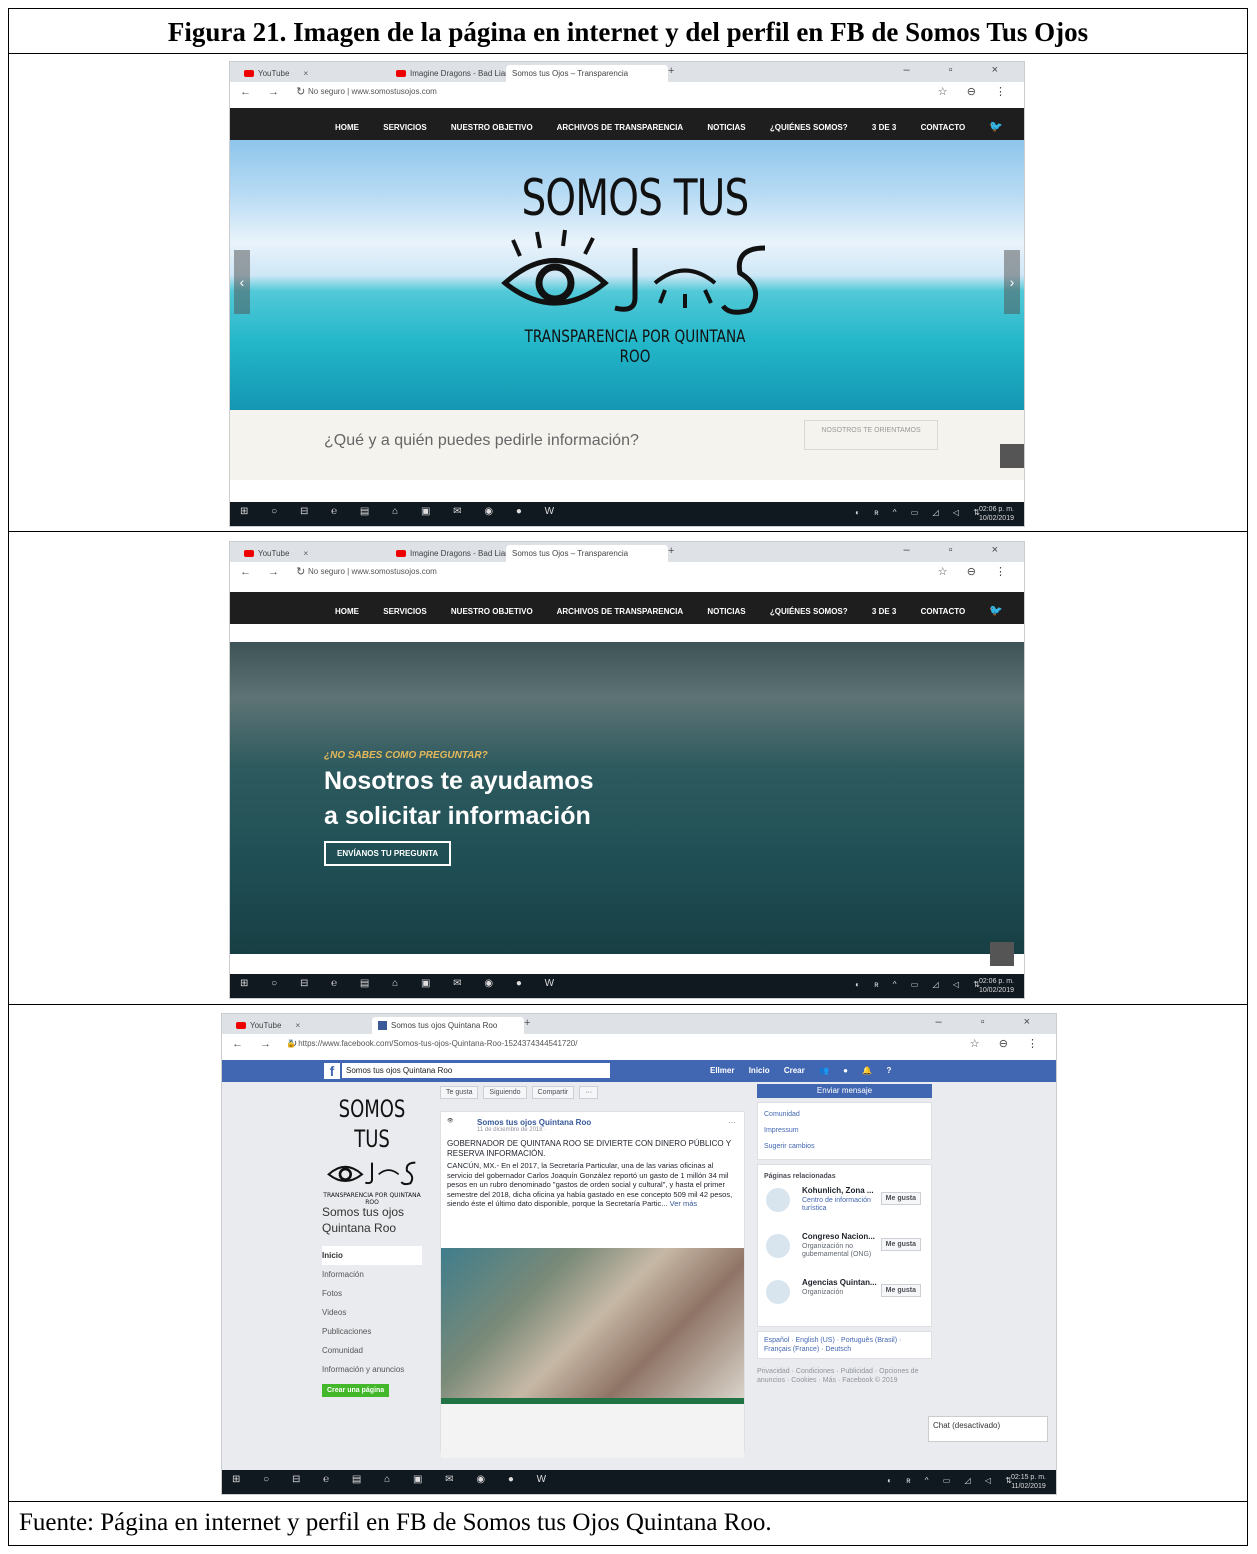 The image size is (1257, 1554). Describe the element at coordinates (824, 1070) in the screenshot. I see `friends-icon: 👥` at that location.